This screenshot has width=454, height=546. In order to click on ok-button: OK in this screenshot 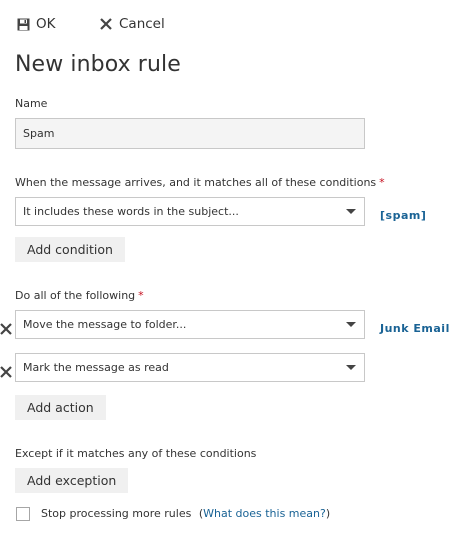, I will do `click(35, 24)`.